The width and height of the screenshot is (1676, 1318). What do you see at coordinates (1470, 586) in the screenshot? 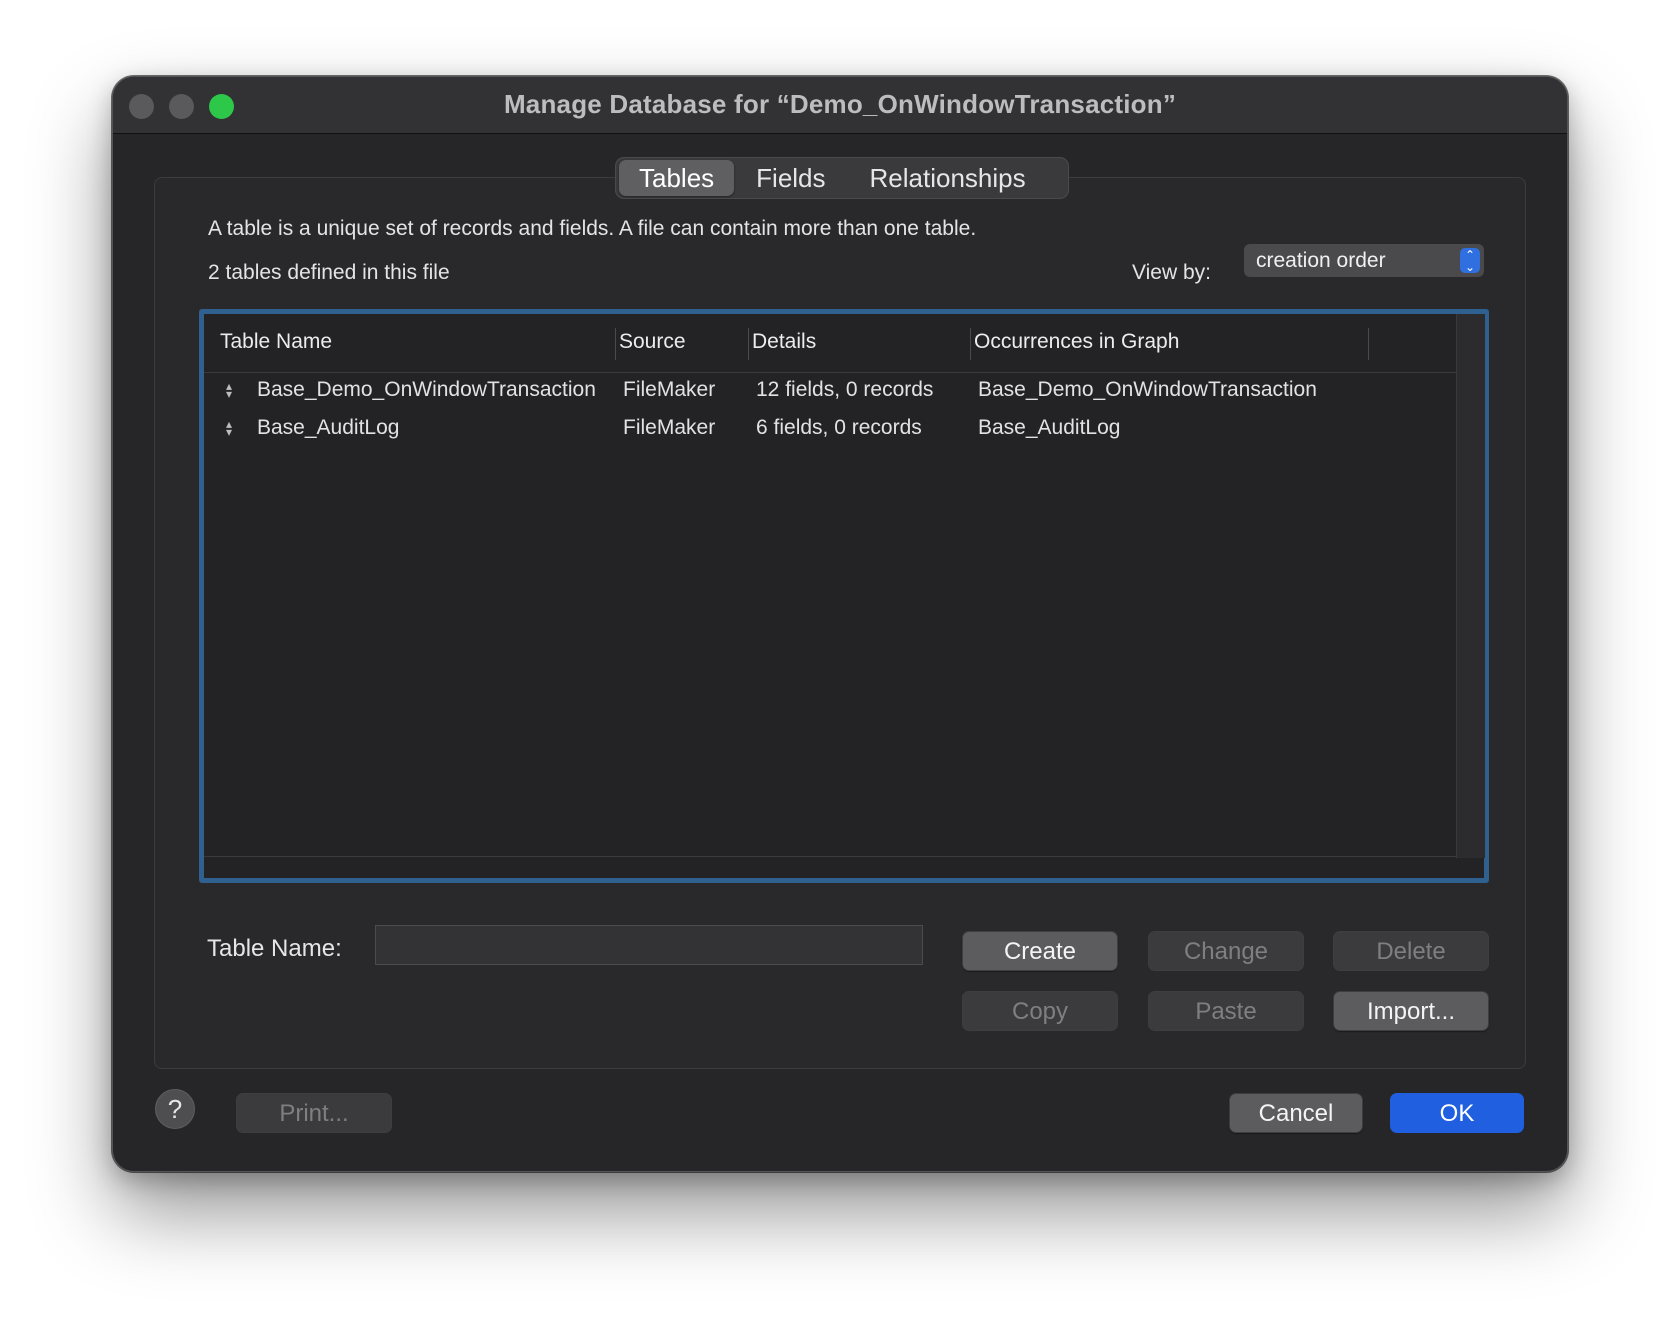
I see `vertical-scrollbar` at bounding box center [1470, 586].